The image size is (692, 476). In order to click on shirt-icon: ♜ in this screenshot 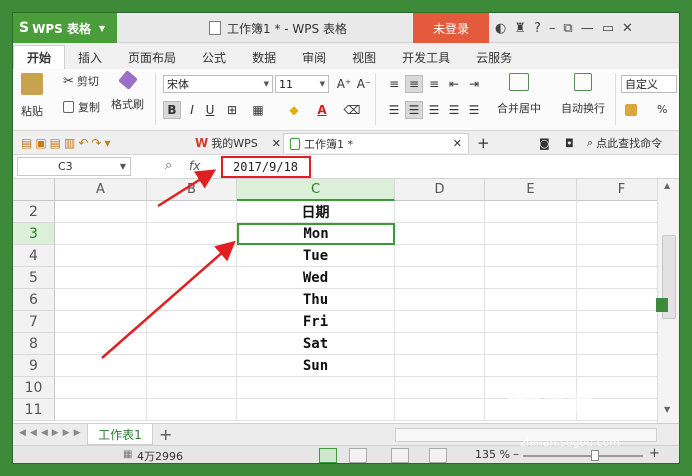, I will do `click(520, 28)`.